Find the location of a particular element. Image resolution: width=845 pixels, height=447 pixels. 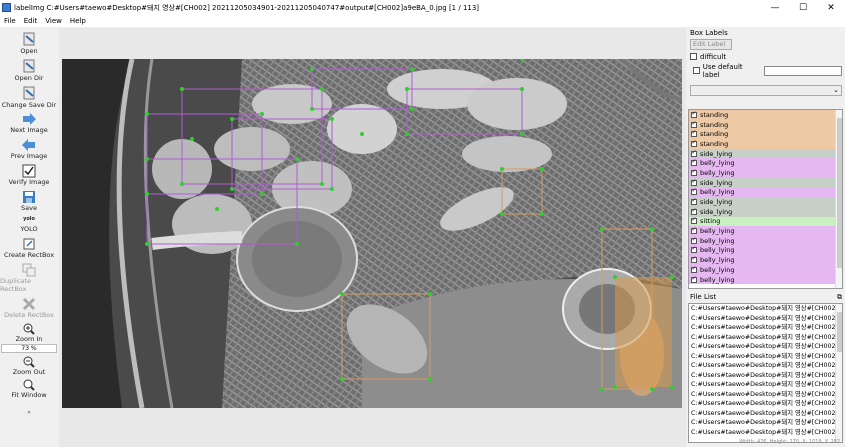

difficult-checkbox-row: difficult is located at coordinates (766, 56).